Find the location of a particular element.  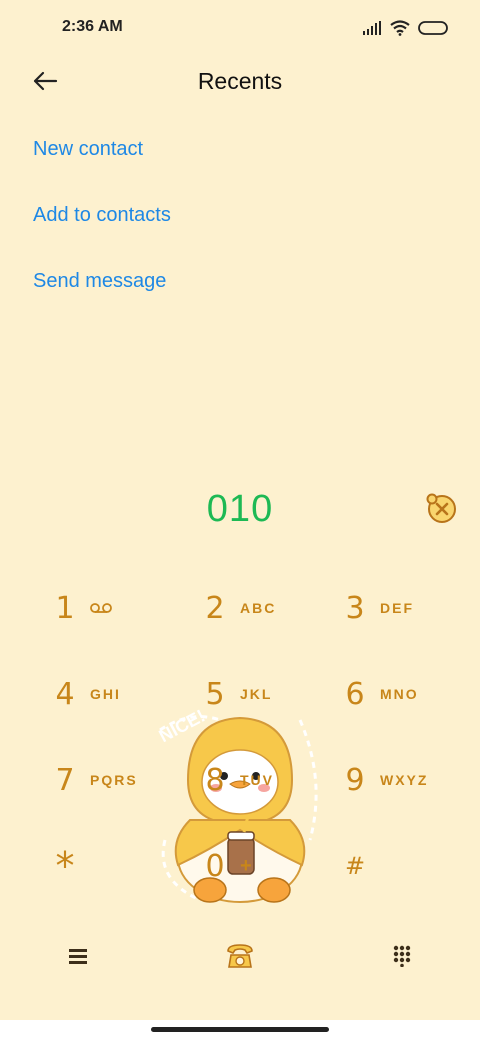

menu-button is located at coordinates (78, 956).